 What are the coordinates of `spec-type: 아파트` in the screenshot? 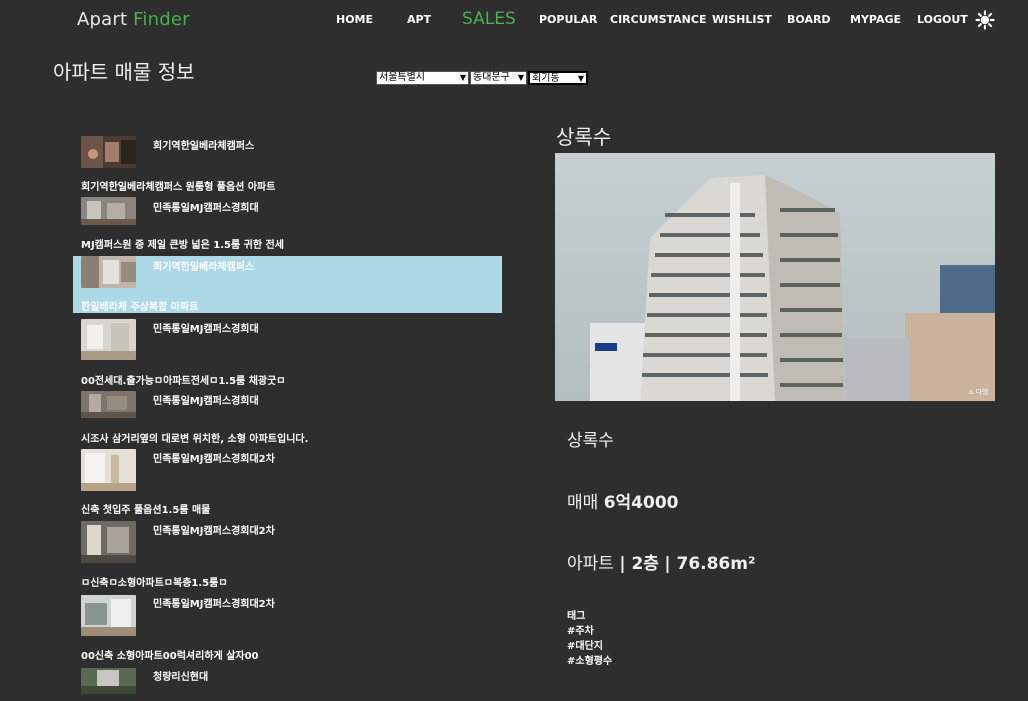 It's located at (590, 564).